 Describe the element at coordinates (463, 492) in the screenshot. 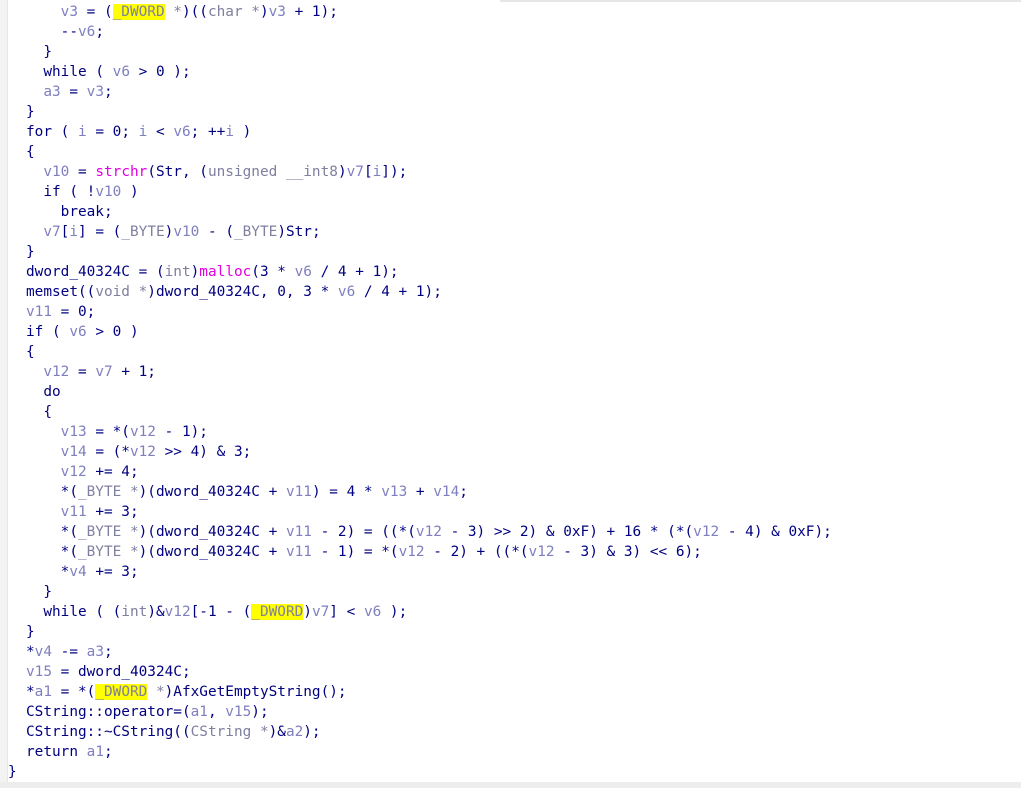

I see `code-token: ;` at that location.